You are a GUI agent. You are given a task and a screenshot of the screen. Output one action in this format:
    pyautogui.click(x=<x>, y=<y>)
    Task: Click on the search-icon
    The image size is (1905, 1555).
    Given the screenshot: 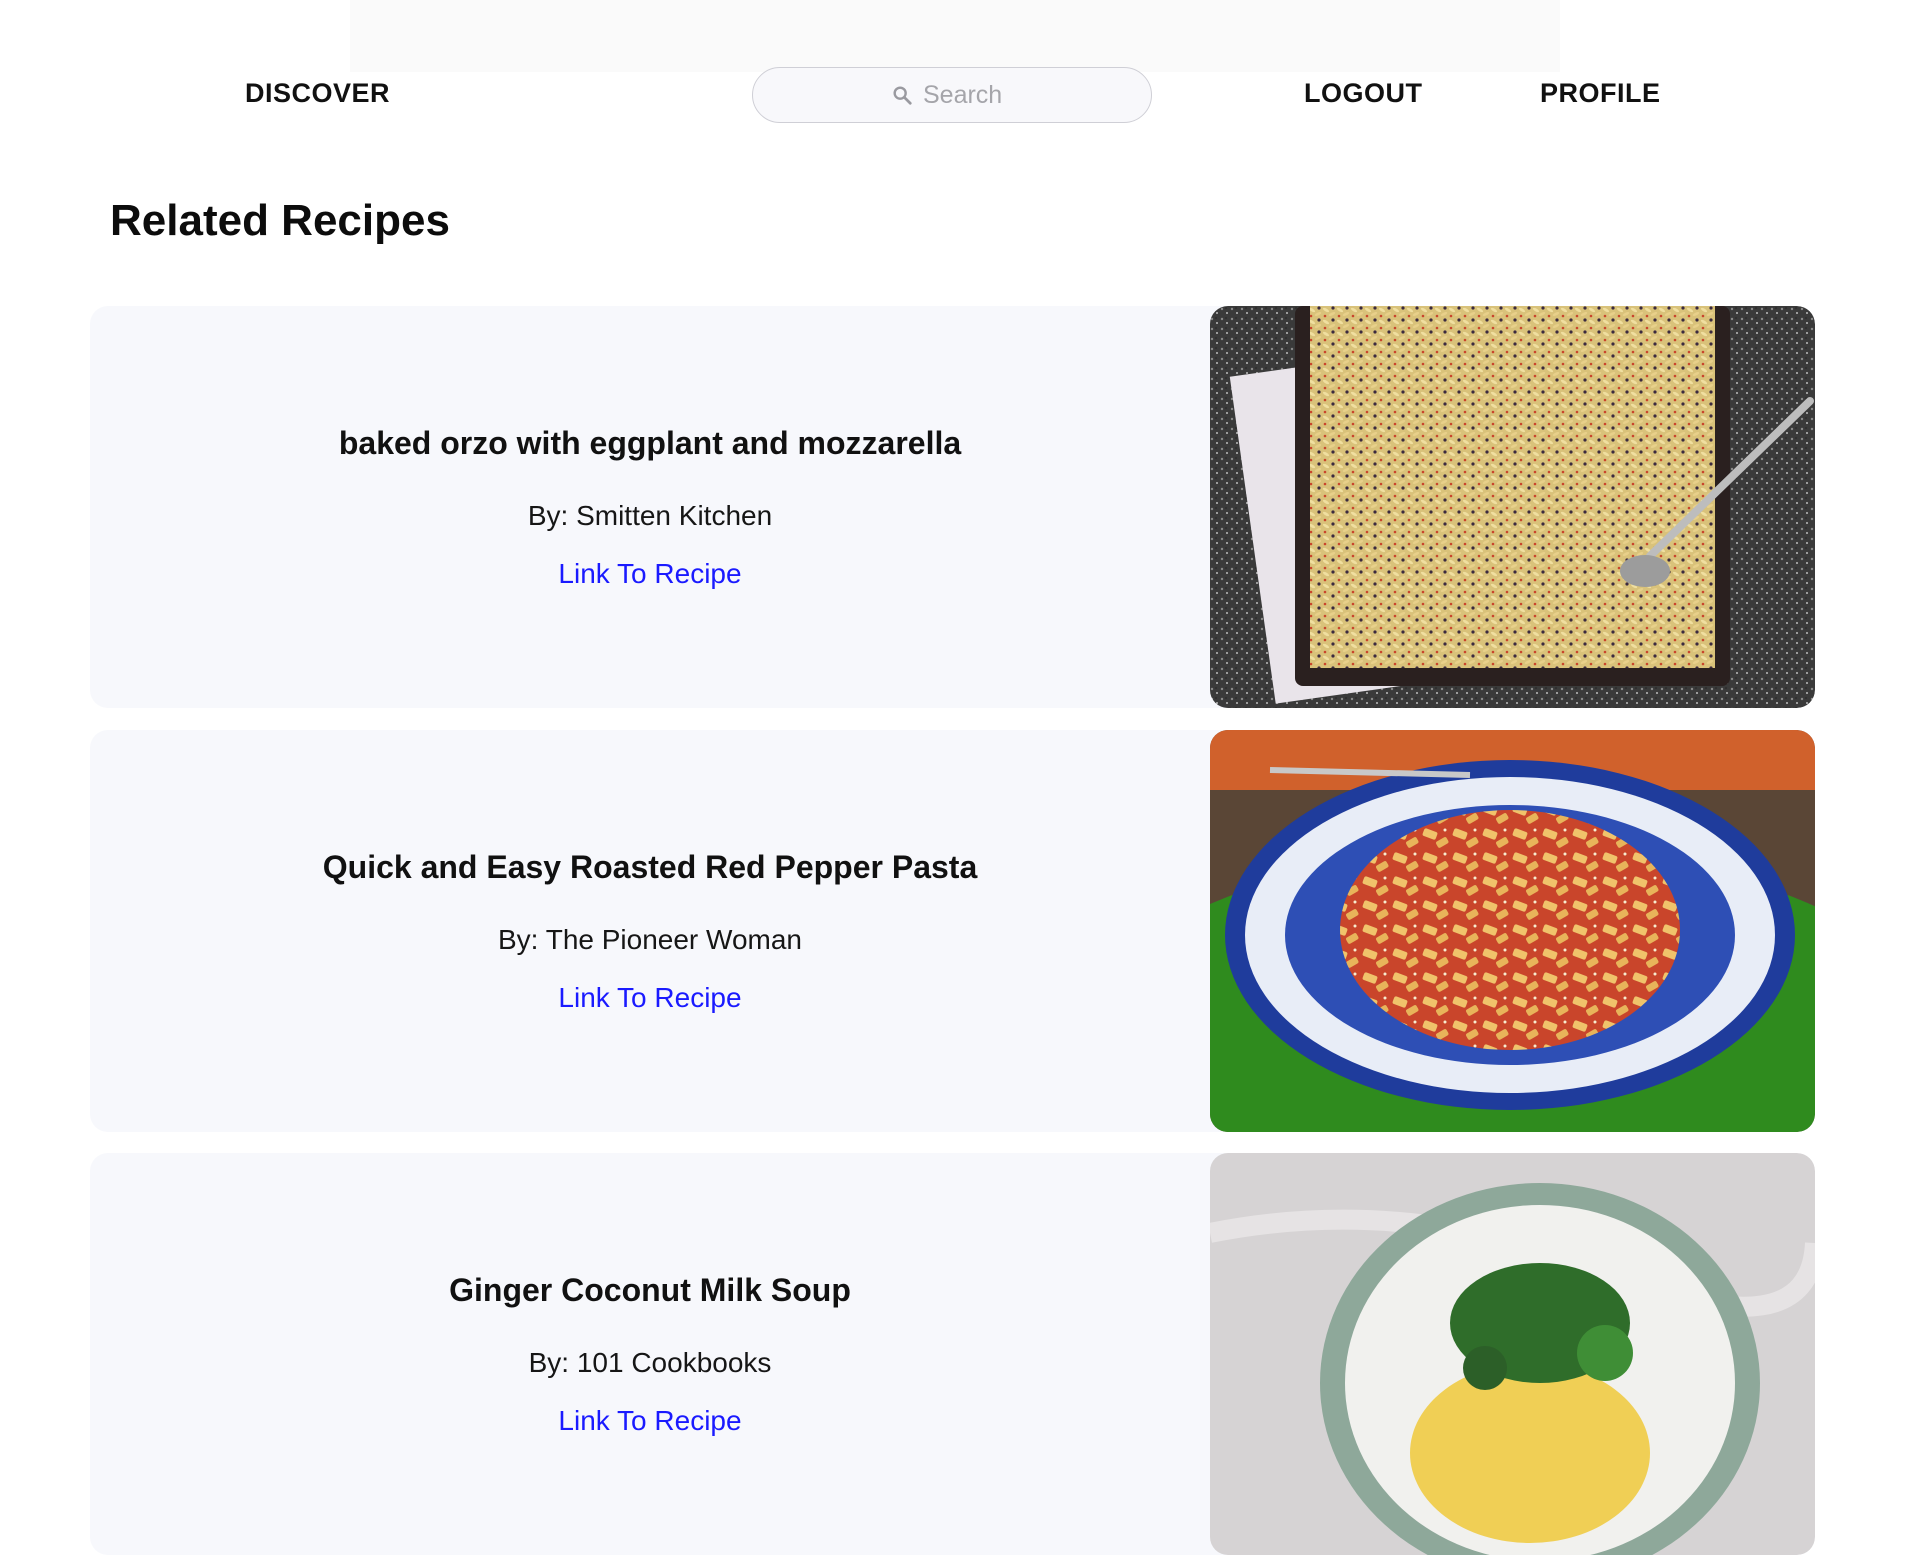 What is the action you would take?
    pyautogui.click(x=902, y=95)
    